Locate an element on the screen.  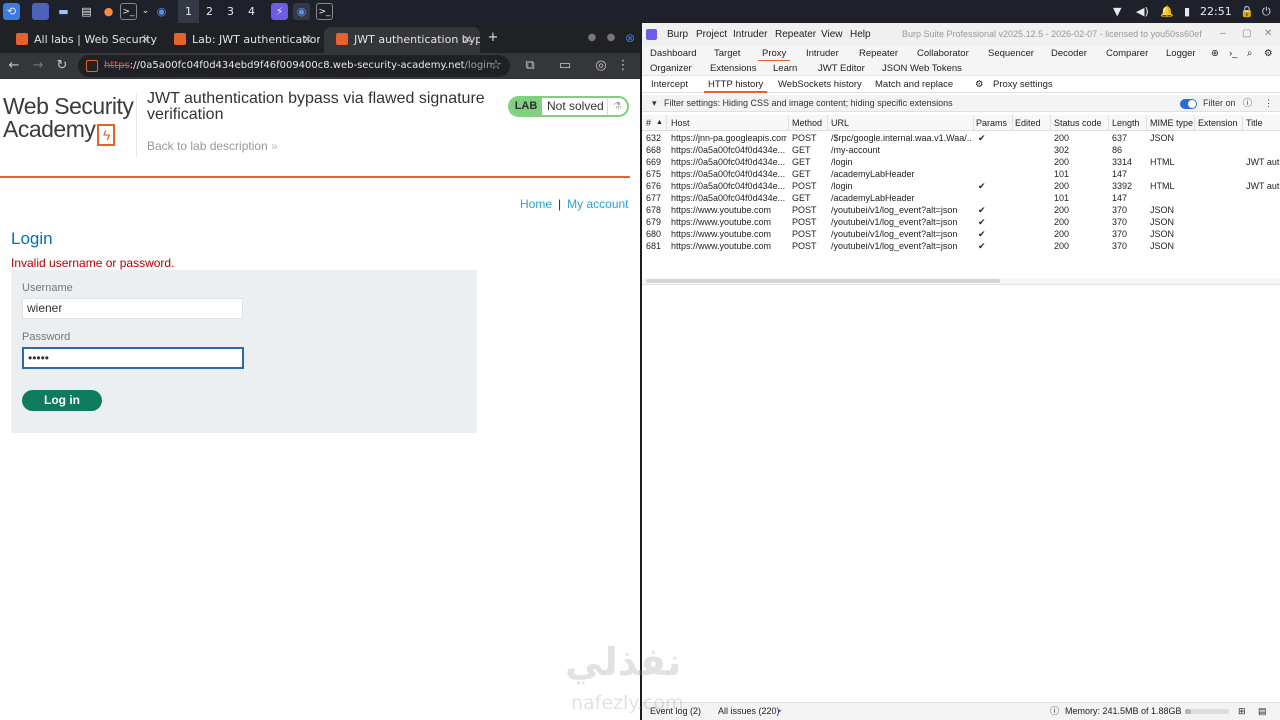
col-host: Host is located at coordinates (680, 123).